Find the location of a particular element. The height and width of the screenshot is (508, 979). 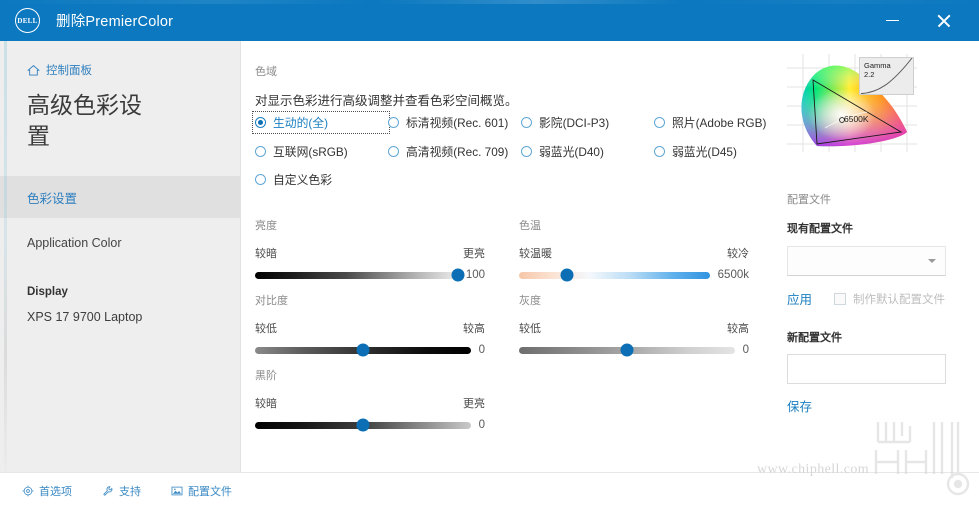

new-profile-value is located at coordinates (866, 363).